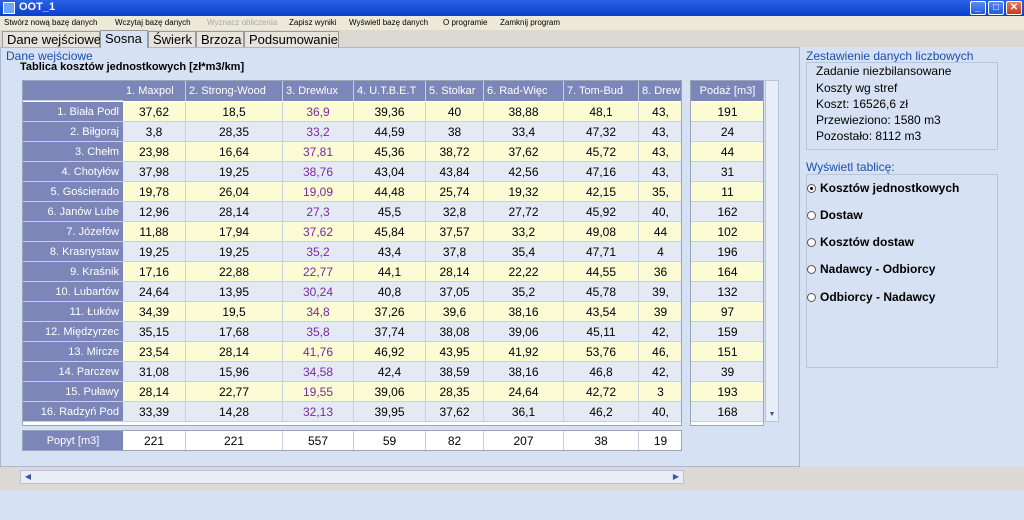 The image size is (1024, 520). What do you see at coordinates (996, 8) in the screenshot?
I see `maximize-button: □` at bounding box center [996, 8].